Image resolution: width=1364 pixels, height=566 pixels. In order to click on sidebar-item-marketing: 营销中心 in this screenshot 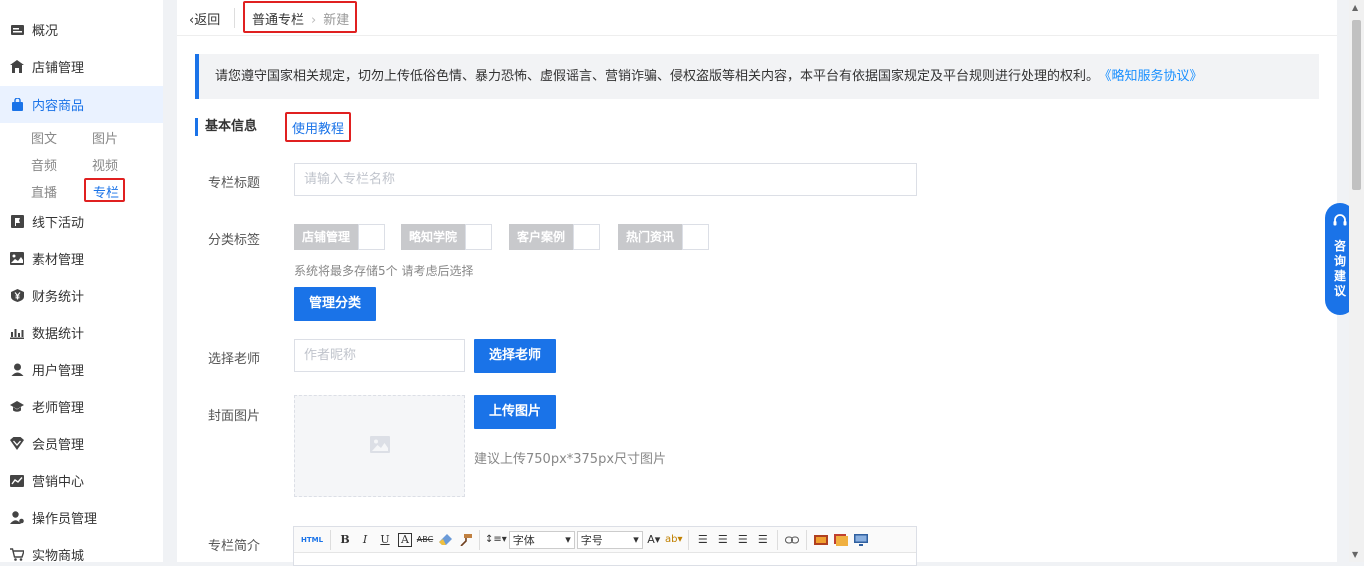, I will do `click(81, 480)`.